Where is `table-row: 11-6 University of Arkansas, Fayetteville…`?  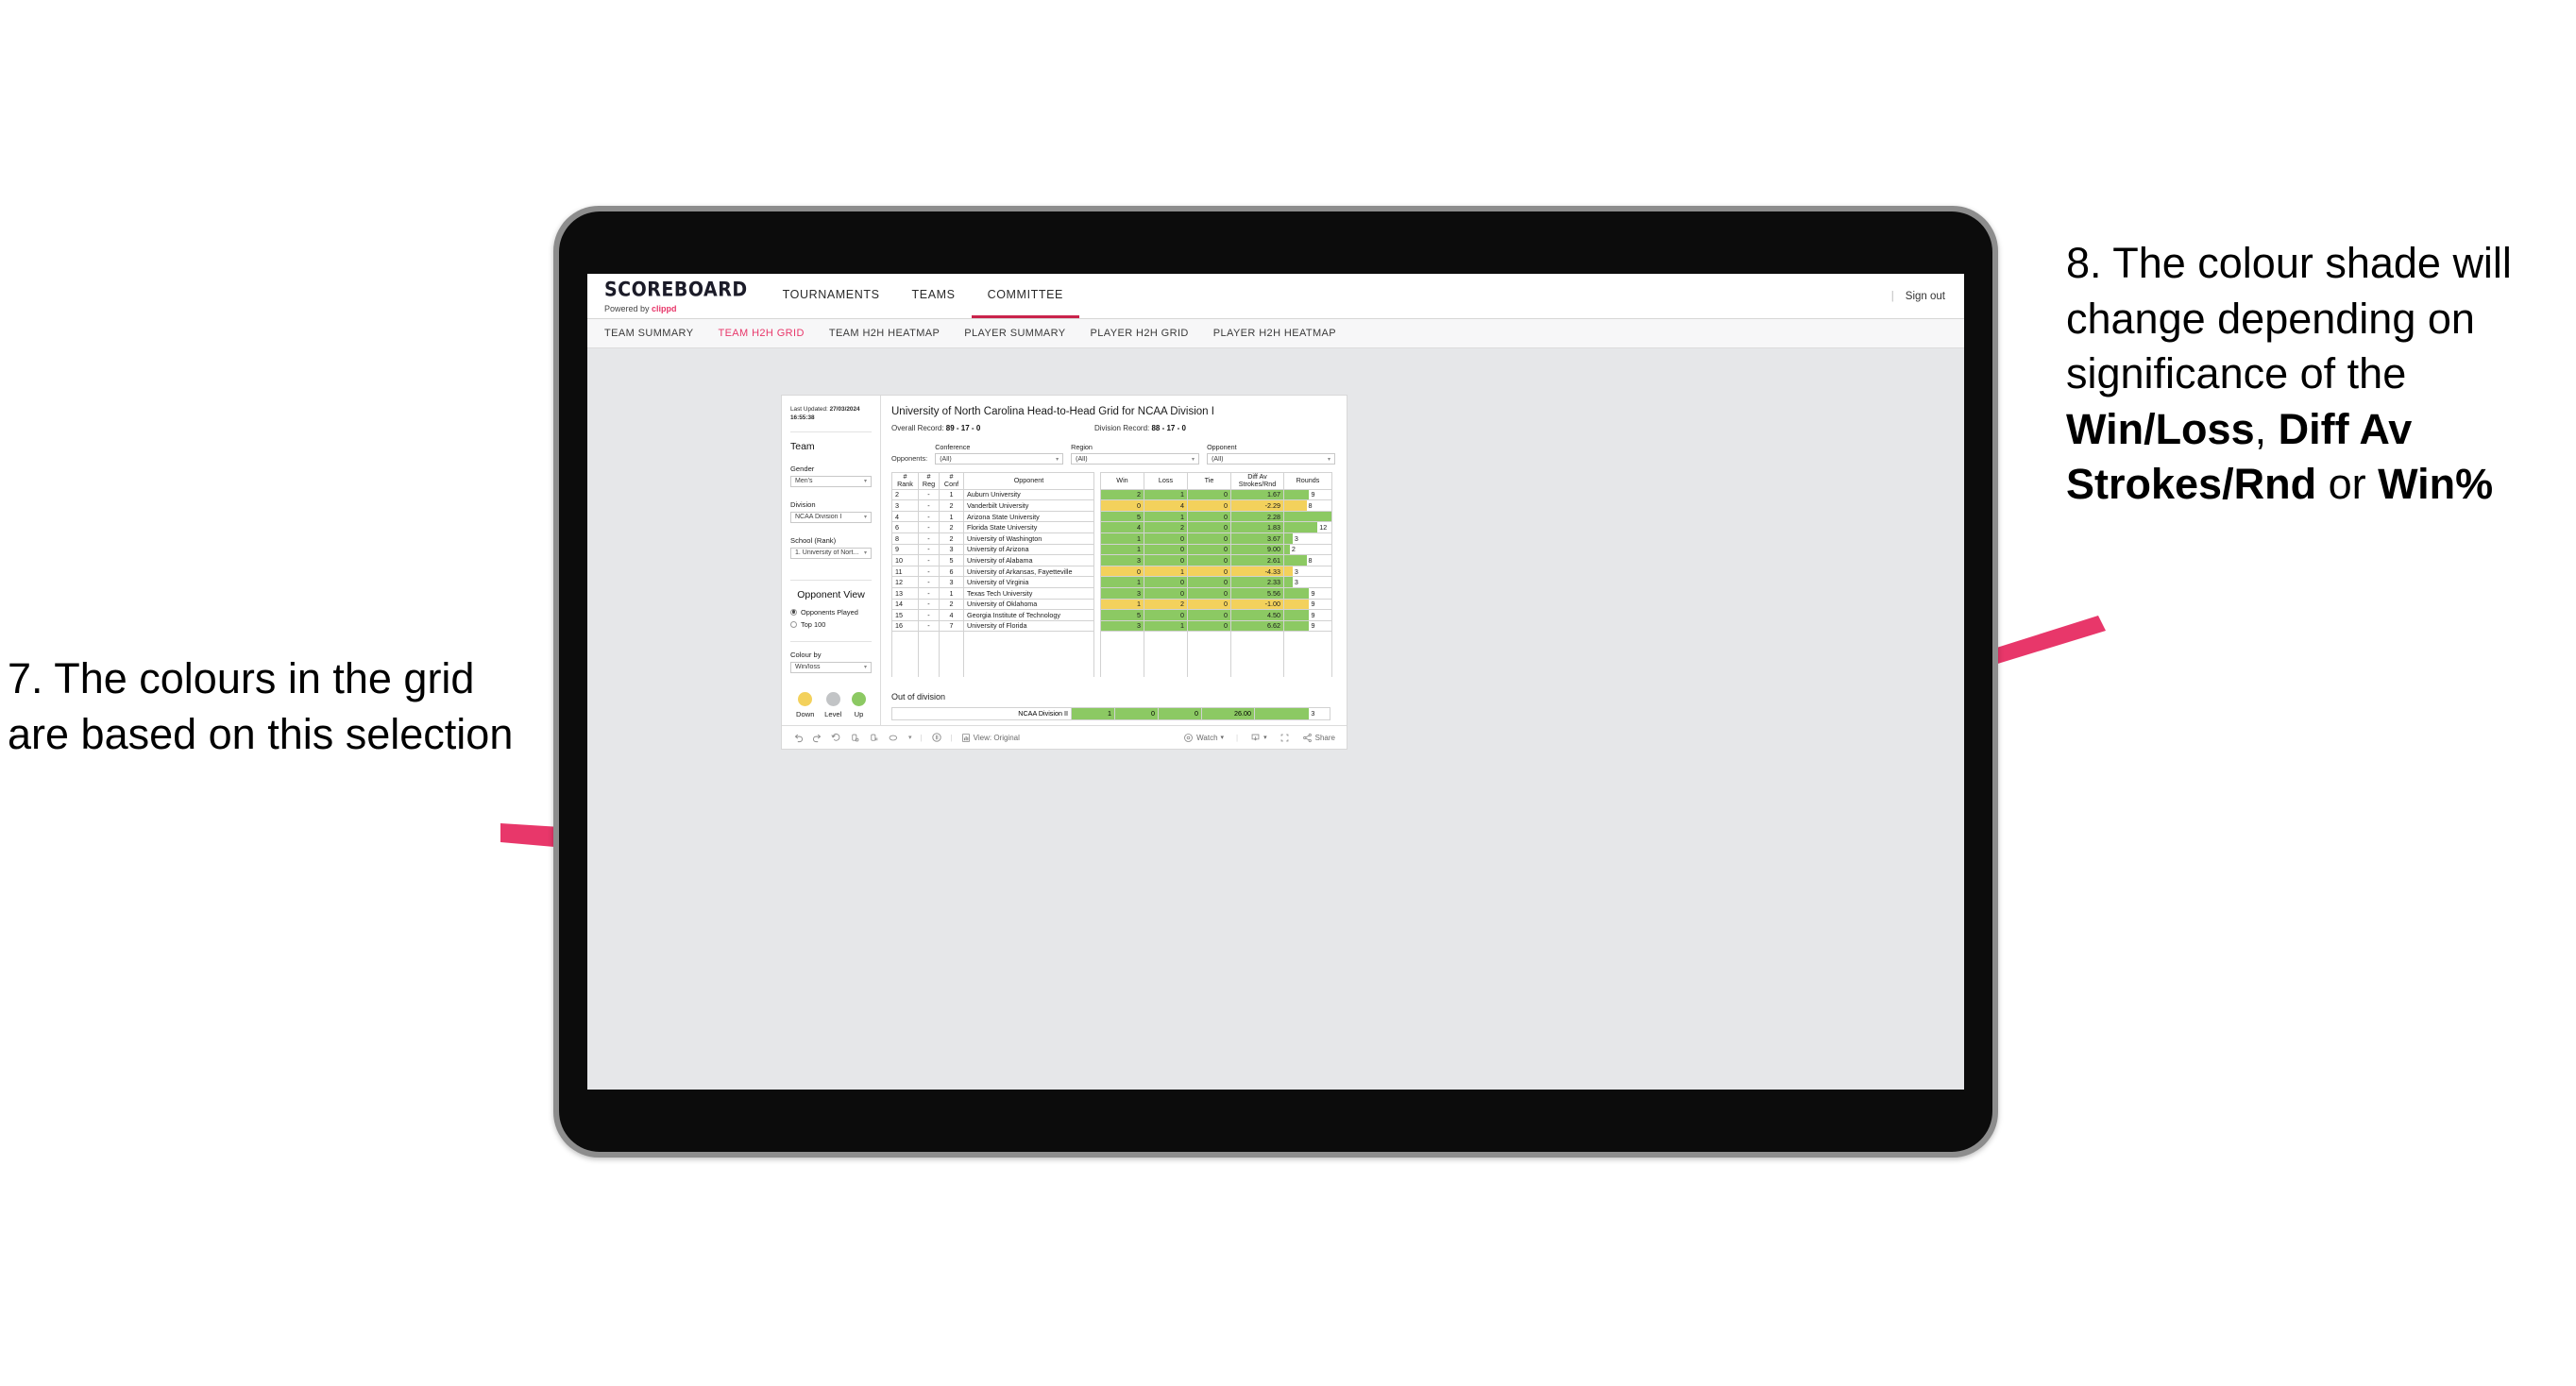 table-row: 11-6 University of Arkansas, Fayetteville… is located at coordinates (1111, 572).